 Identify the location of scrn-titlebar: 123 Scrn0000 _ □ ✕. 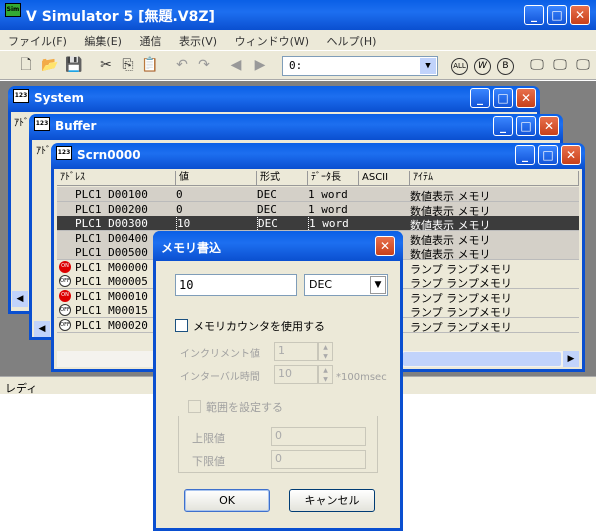
(318, 156).